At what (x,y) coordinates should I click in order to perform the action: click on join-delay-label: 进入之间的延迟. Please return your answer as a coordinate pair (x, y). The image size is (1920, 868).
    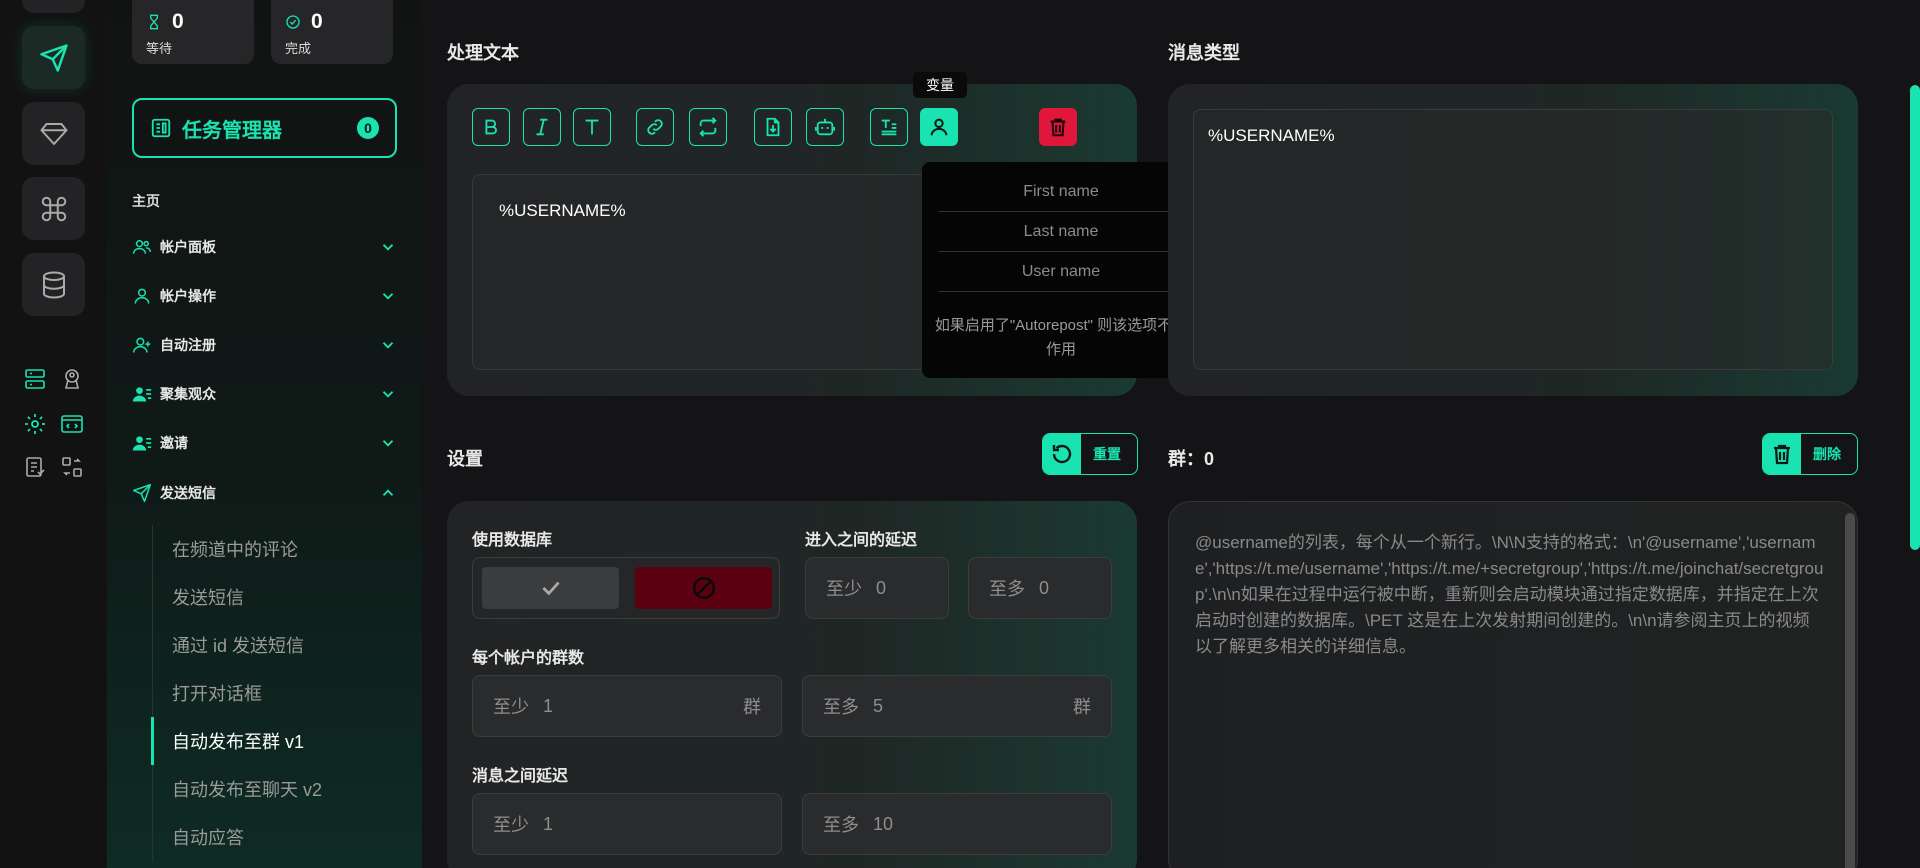
    Looking at the image, I should click on (861, 540).